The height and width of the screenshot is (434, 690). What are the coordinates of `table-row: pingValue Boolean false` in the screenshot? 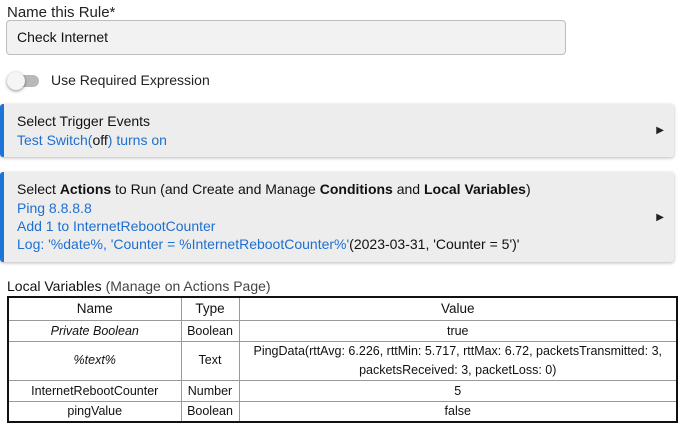 It's located at (342, 411).